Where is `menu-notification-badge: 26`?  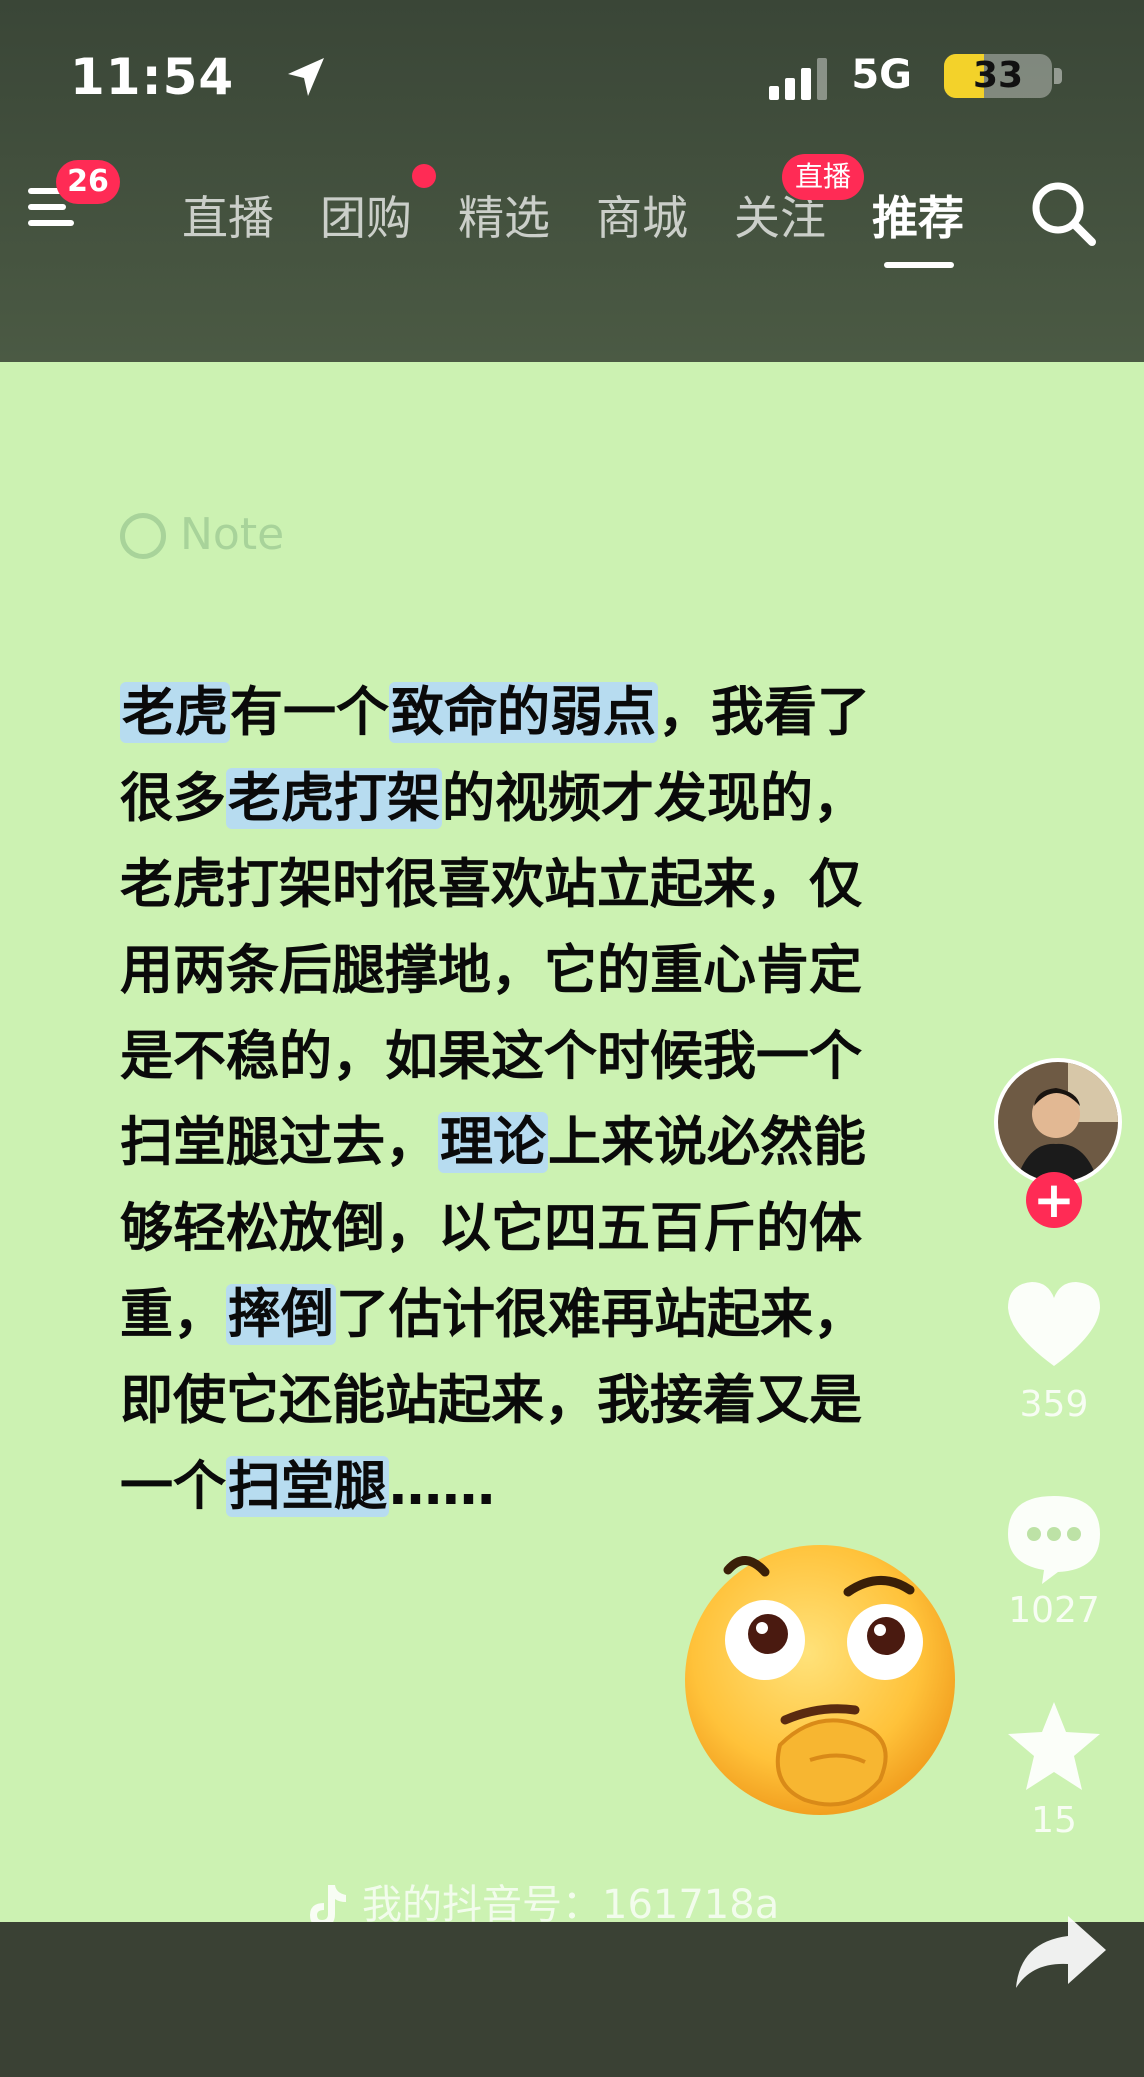 menu-notification-badge: 26 is located at coordinates (88, 182).